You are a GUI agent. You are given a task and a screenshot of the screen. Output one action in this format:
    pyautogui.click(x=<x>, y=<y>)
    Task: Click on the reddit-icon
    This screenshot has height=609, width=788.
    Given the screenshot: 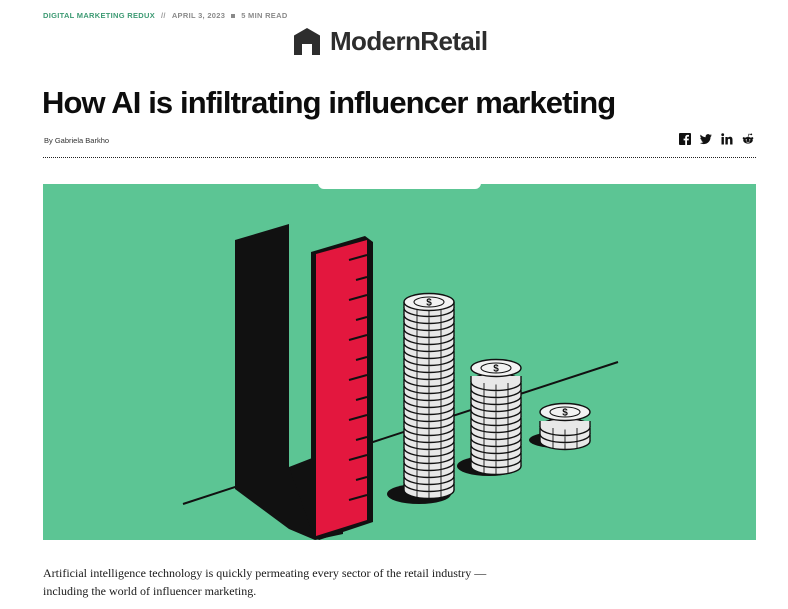 What is the action you would take?
    pyautogui.click(x=748, y=139)
    